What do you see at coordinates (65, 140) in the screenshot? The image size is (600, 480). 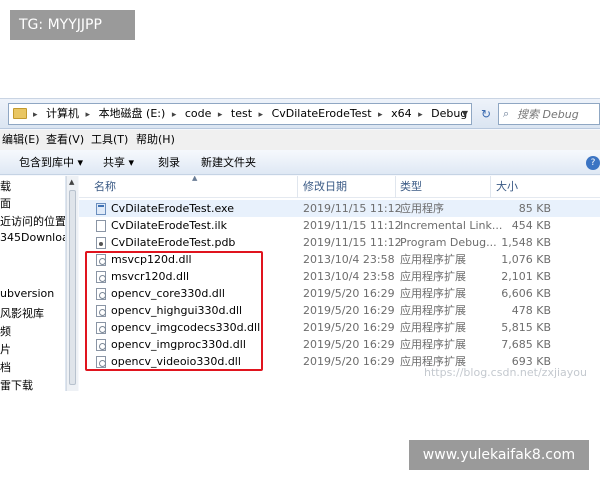 I see `menu-view: 查看(V)` at bounding box center [65, 140].